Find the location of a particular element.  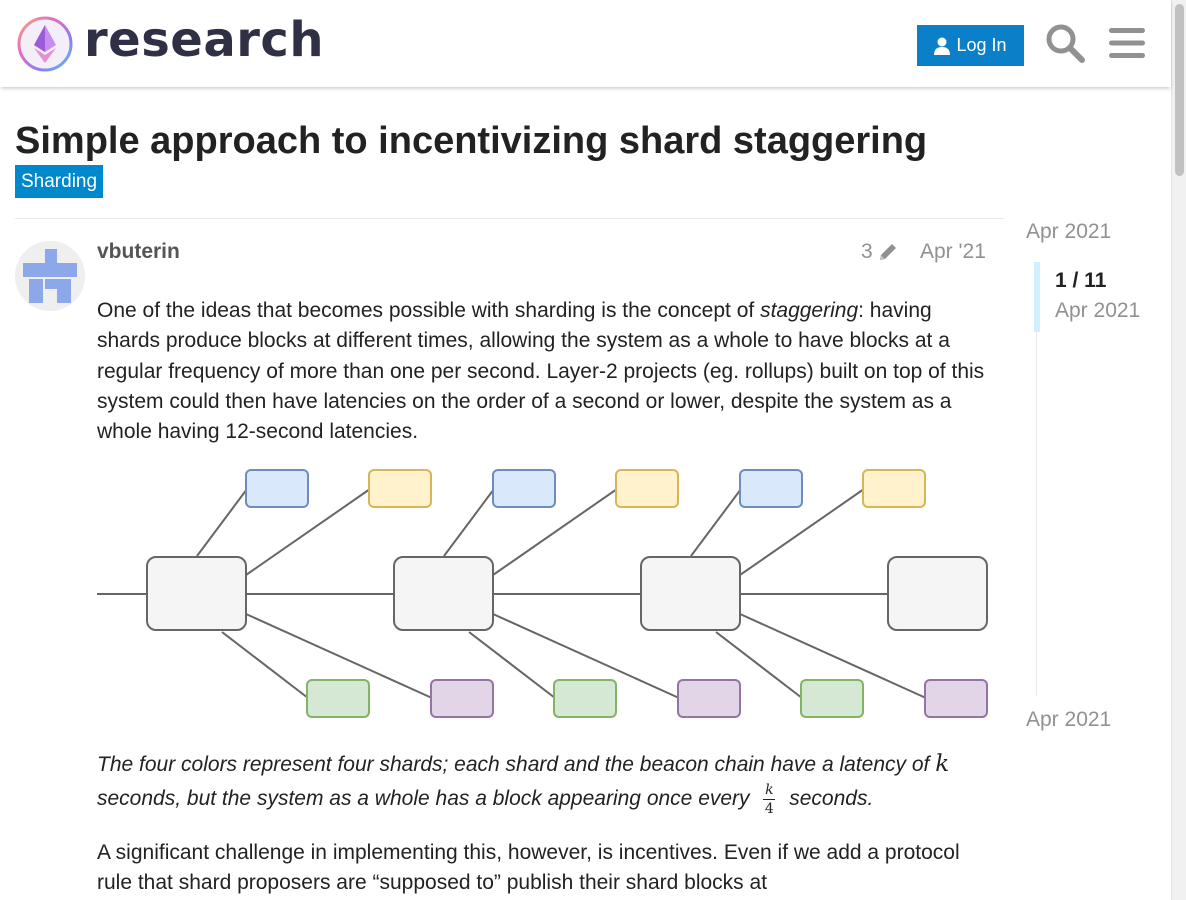

hamburger-menu-icon is located at coordinates (1127, 43).